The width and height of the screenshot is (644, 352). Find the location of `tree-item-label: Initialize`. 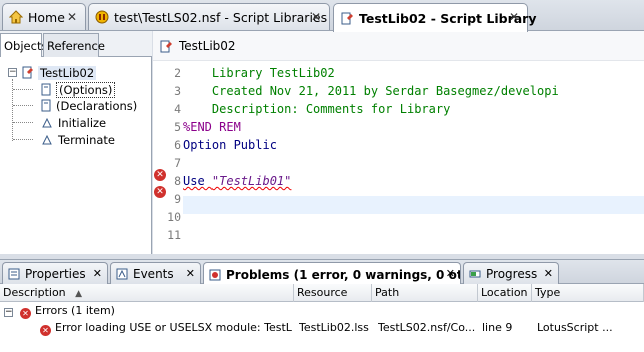

tree-item-label: Initialize is located at coordinates (82, 122).